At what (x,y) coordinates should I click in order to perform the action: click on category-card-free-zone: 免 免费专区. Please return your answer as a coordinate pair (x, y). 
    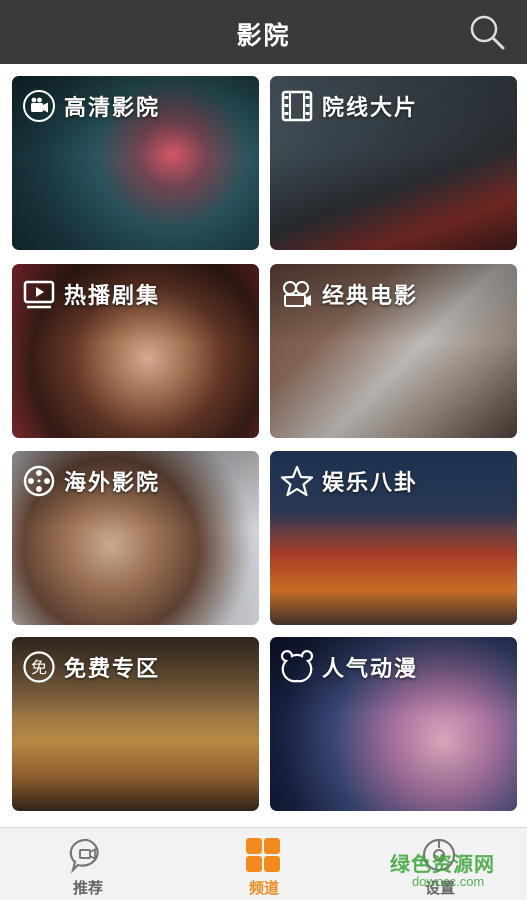
    Looking at the image, I should click on (135, 724).